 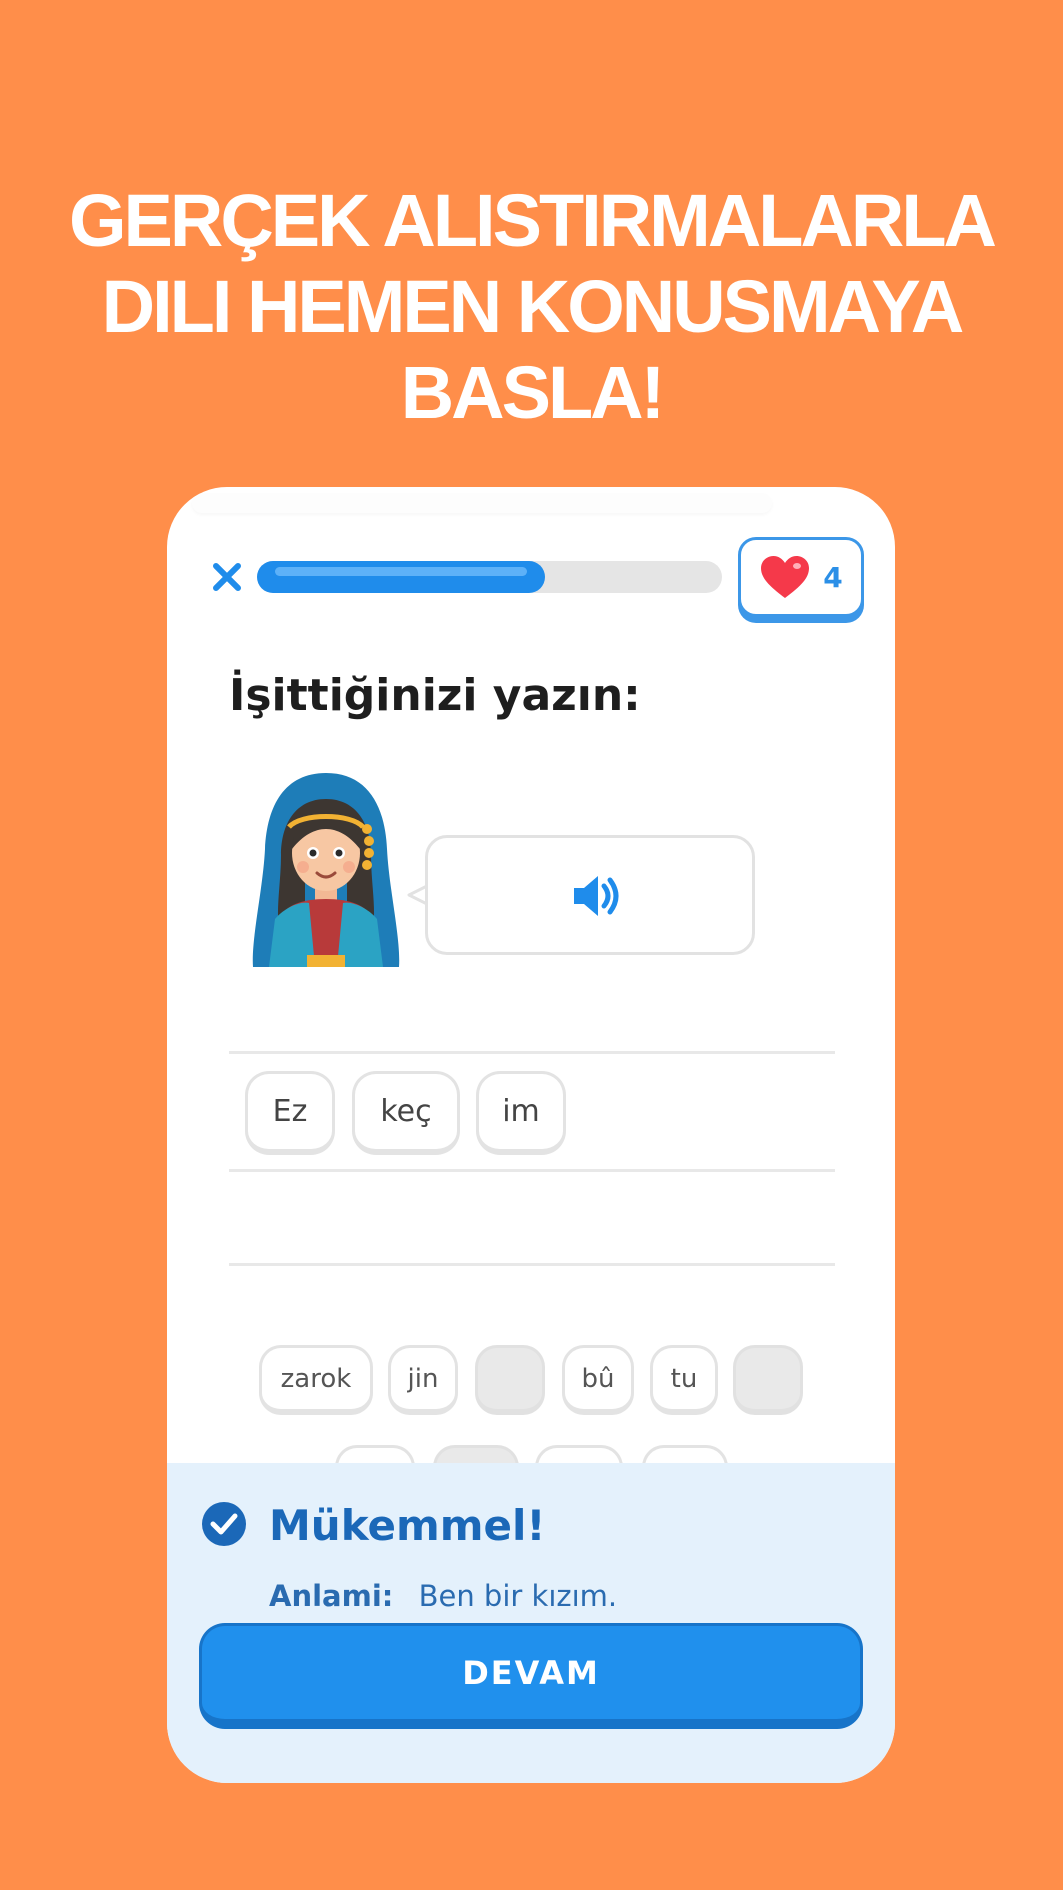 What do you see at coordinates (401, 571) in the screenshot?
I see `progress-highlight` at bounding box center [401, 571].